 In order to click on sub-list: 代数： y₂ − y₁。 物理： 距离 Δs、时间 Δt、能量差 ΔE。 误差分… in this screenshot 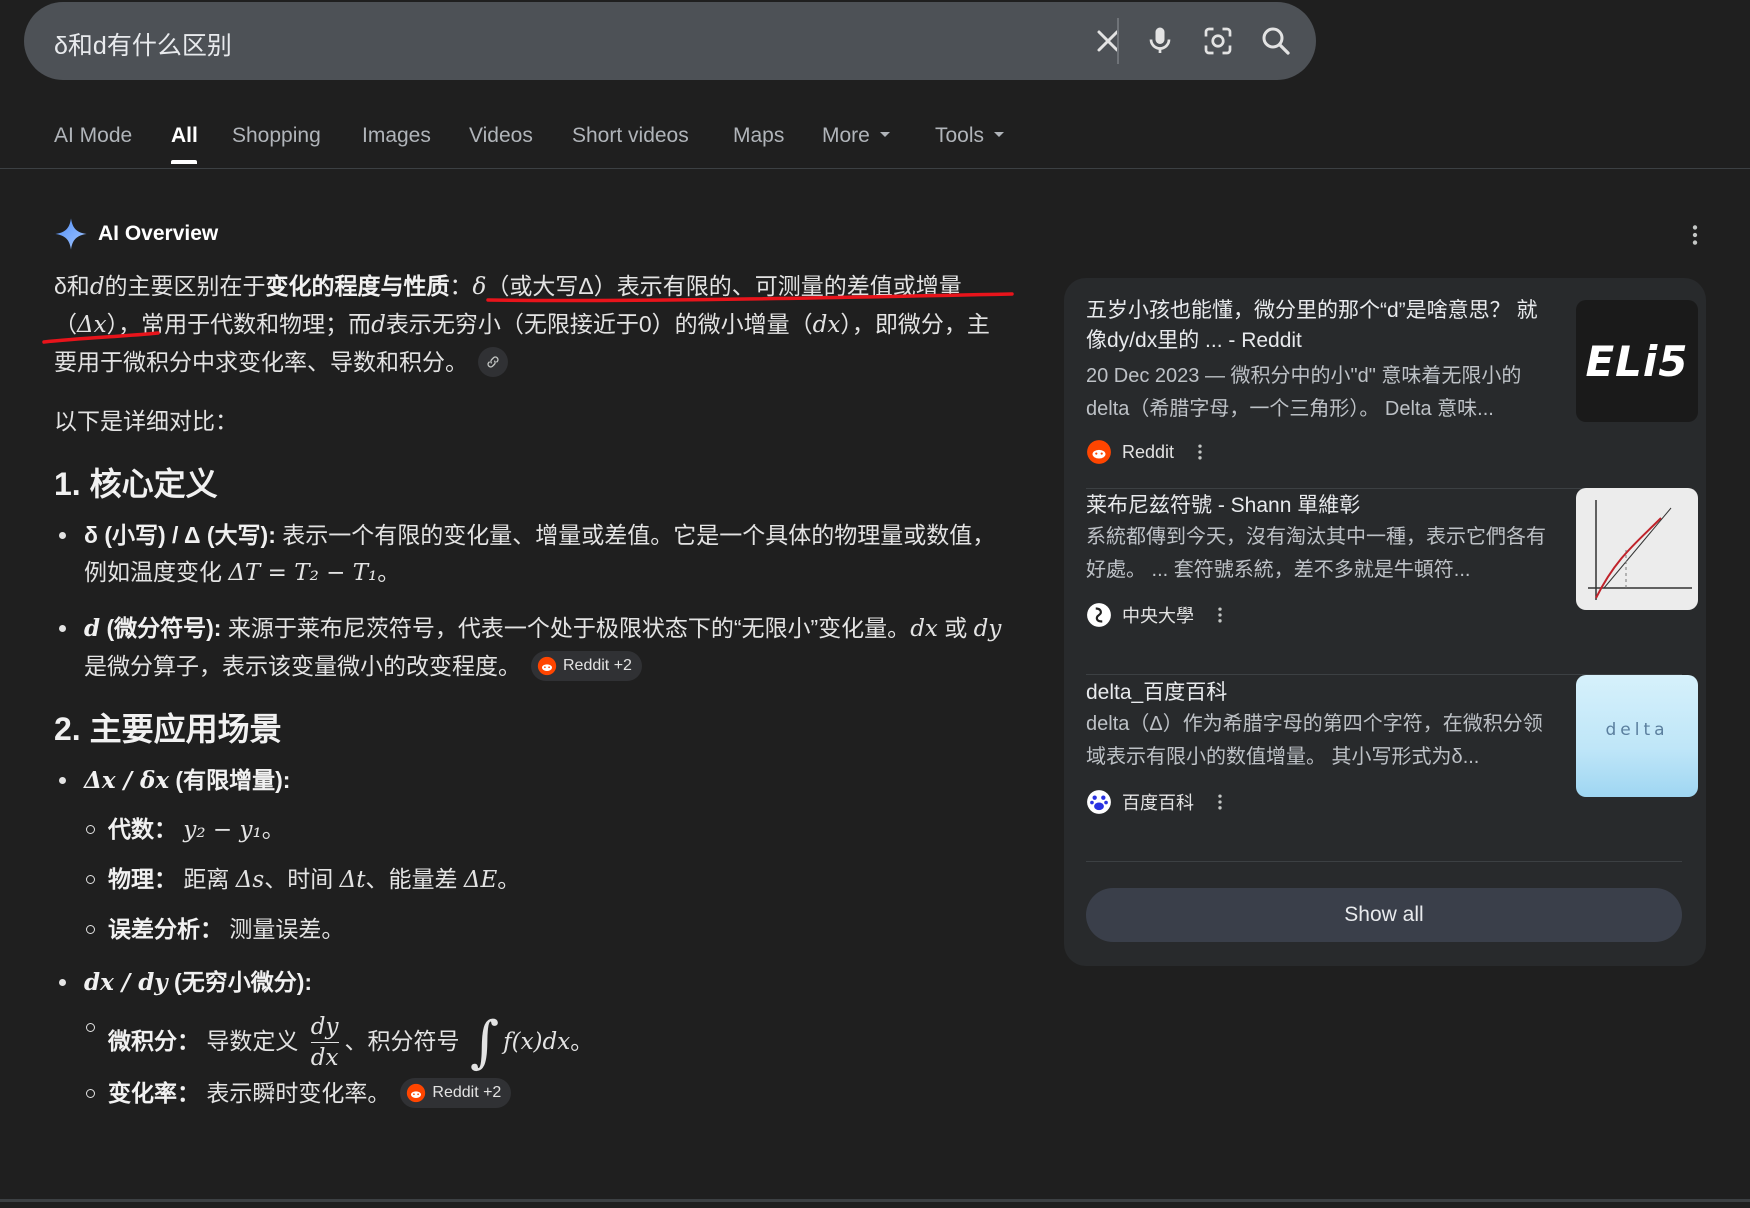, I will do `click(547, 879)`.